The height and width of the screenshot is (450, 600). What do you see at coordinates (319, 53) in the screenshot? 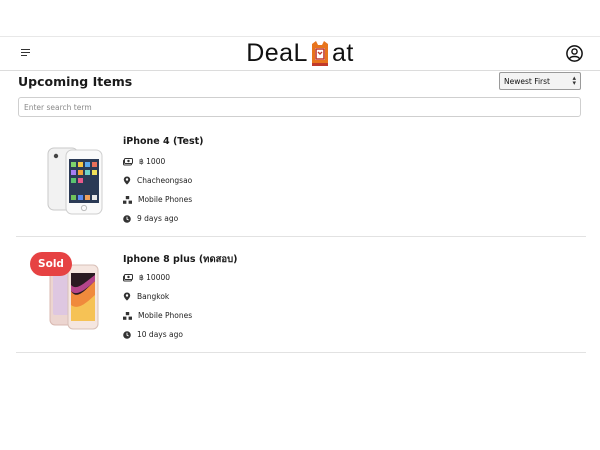
I see `logo-mark-icon` at bounding box center [319, 53].